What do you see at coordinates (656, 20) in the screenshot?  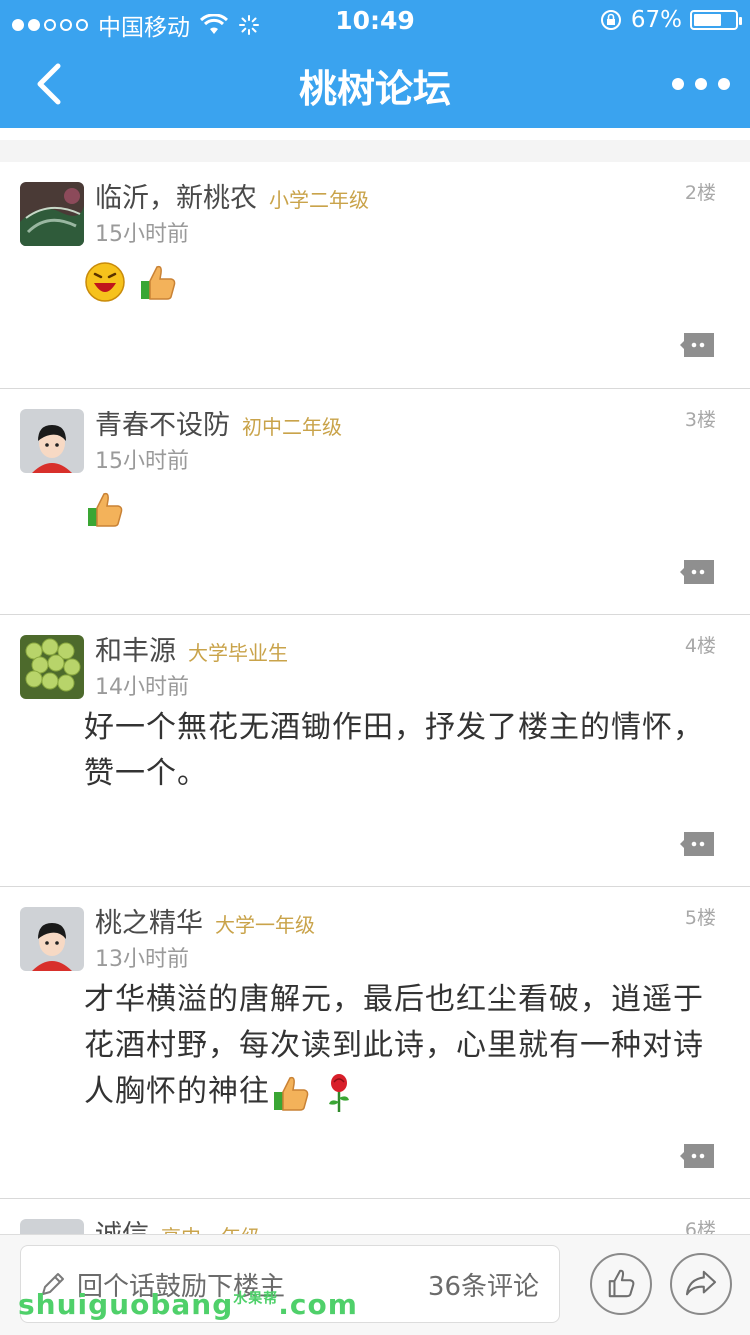 I see `battery-percent: 67%` at bounding box center [656, 20].